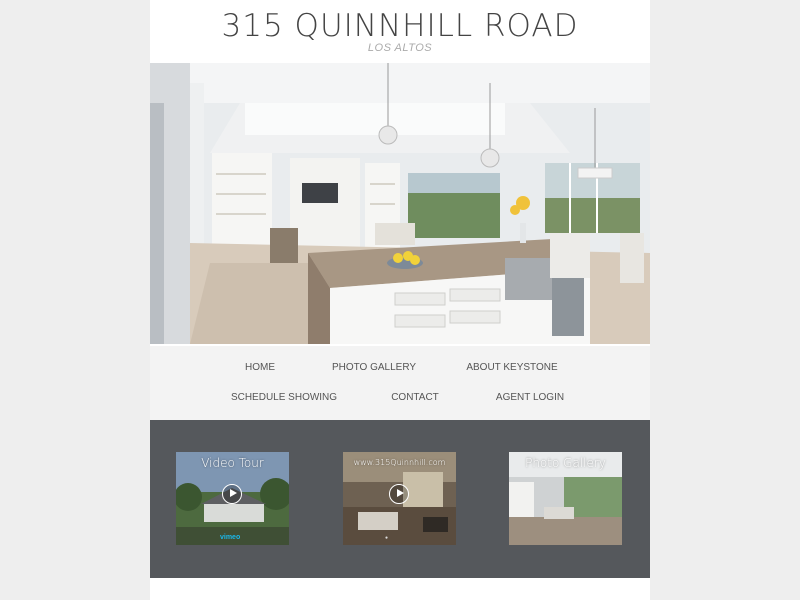  I want to click on video-tour-label: Video Tour, so click(232, 463).